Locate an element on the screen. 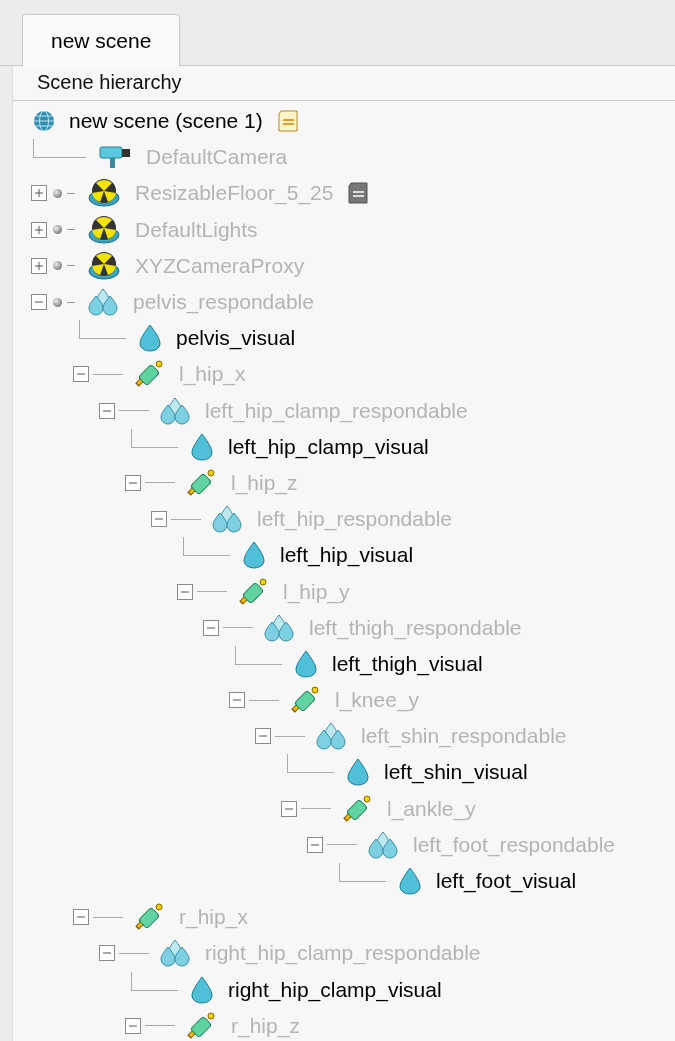 Image resolution: width=675 pixels, height=1041 pixels. tree-item: DefaultLights is located at coordinates (196, 229).